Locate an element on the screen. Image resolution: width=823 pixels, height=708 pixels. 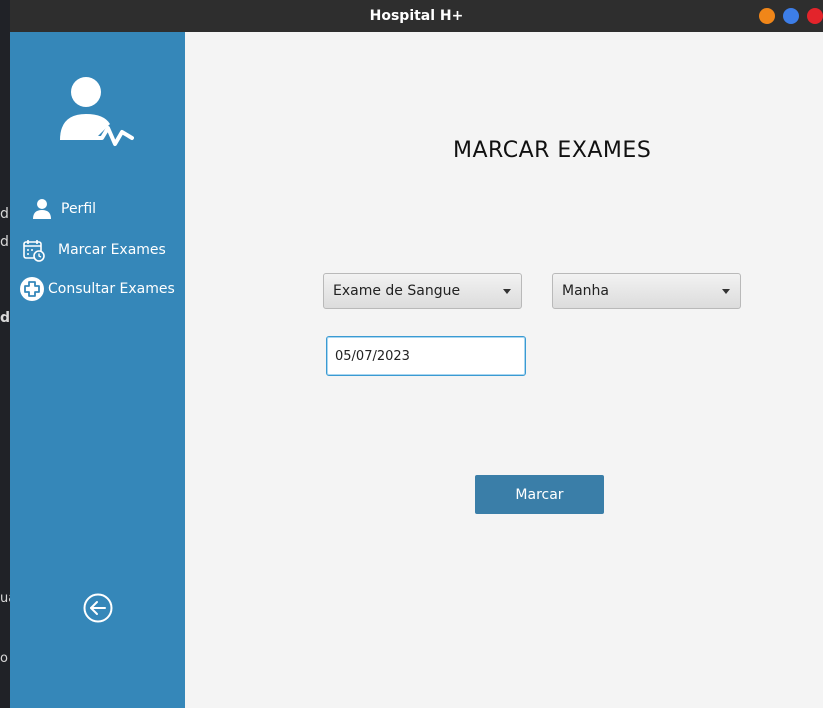
select-value: Exame de Sangue is located at coordinates (397, 291).